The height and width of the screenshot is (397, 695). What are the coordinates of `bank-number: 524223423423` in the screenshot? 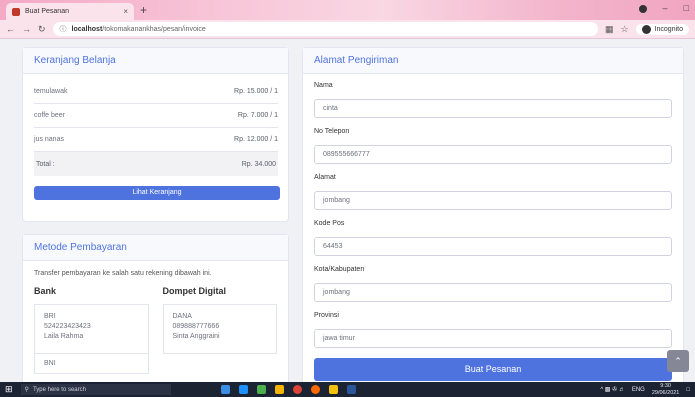 It's located at (67, 326).